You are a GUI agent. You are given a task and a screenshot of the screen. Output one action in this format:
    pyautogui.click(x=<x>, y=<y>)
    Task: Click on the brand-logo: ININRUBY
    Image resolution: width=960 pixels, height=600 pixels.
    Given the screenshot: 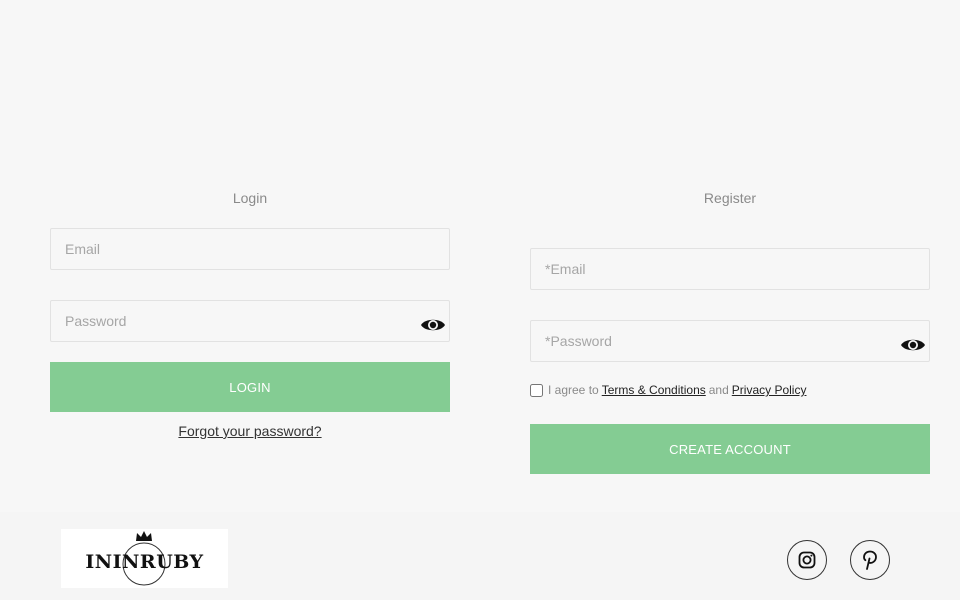 What is the action you would take?
    pyautogui.click(x=144, y=558)
    